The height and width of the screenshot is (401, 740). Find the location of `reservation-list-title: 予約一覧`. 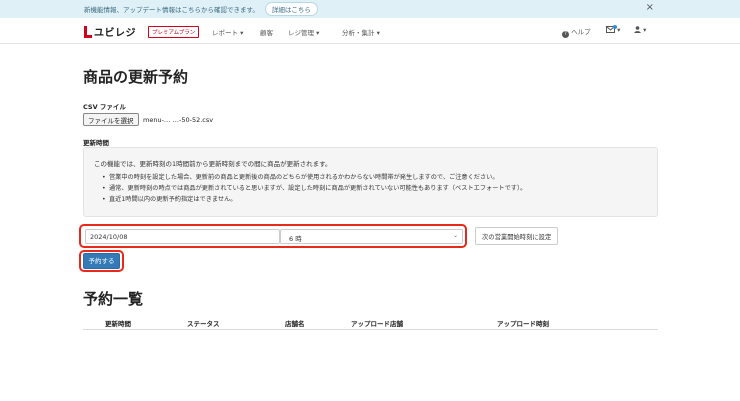

reservation-list-title: 予約一覧 is located at coordinates (113, 299).